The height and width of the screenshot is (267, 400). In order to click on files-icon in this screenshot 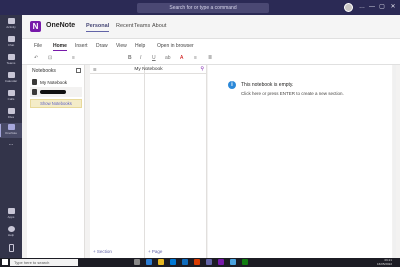, I will do `click(11, 111)`.